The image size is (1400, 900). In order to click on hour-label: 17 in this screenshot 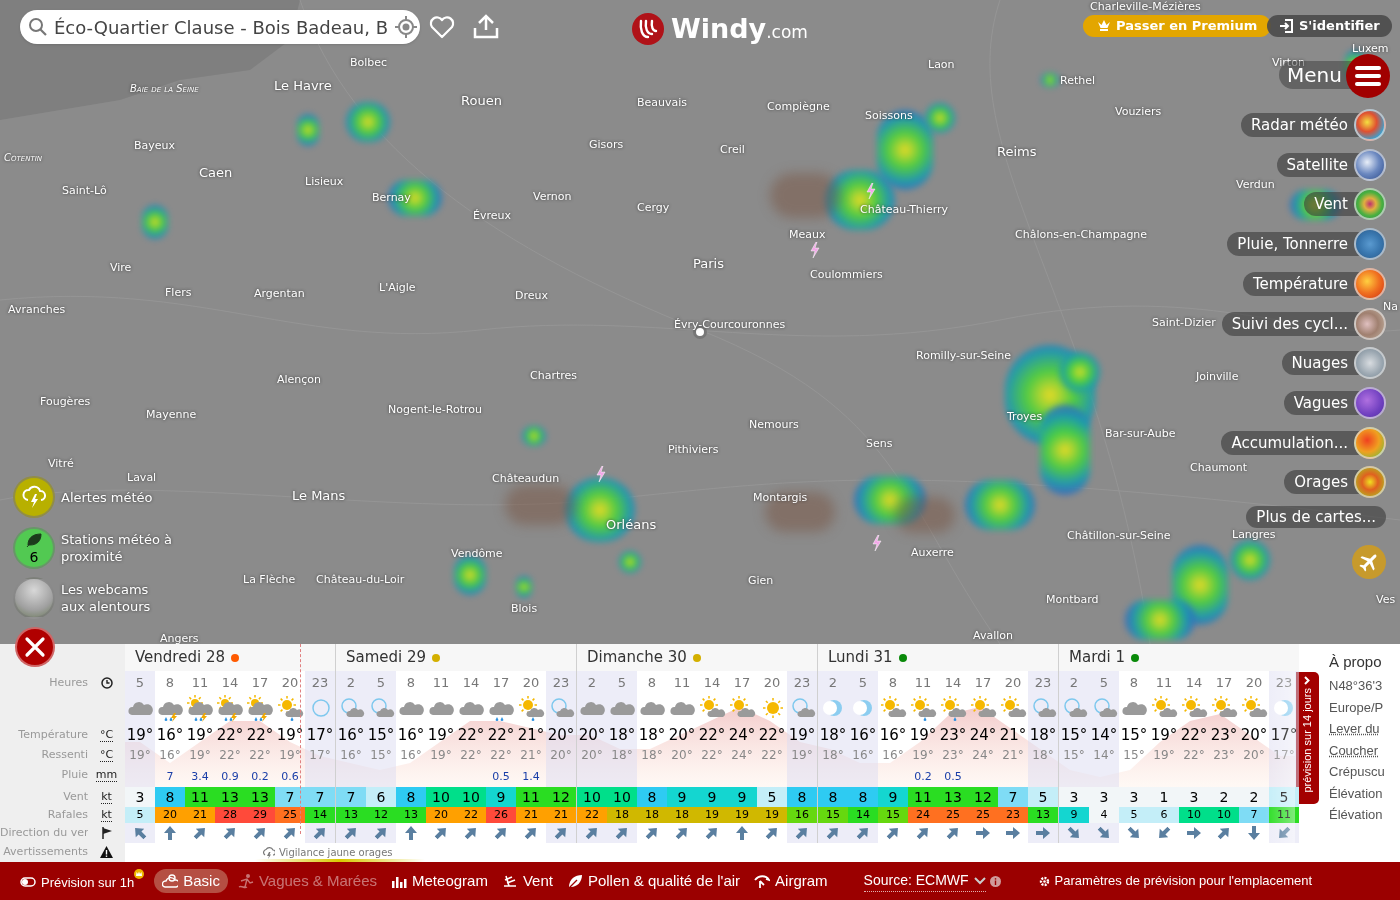, I will do `click(742, 683)`.